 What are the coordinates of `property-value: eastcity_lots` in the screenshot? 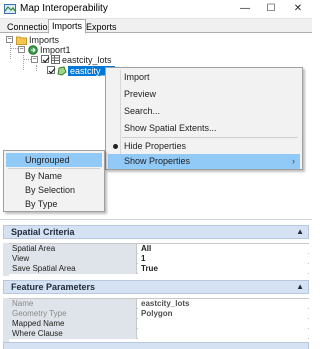 It's located at (223, 304).